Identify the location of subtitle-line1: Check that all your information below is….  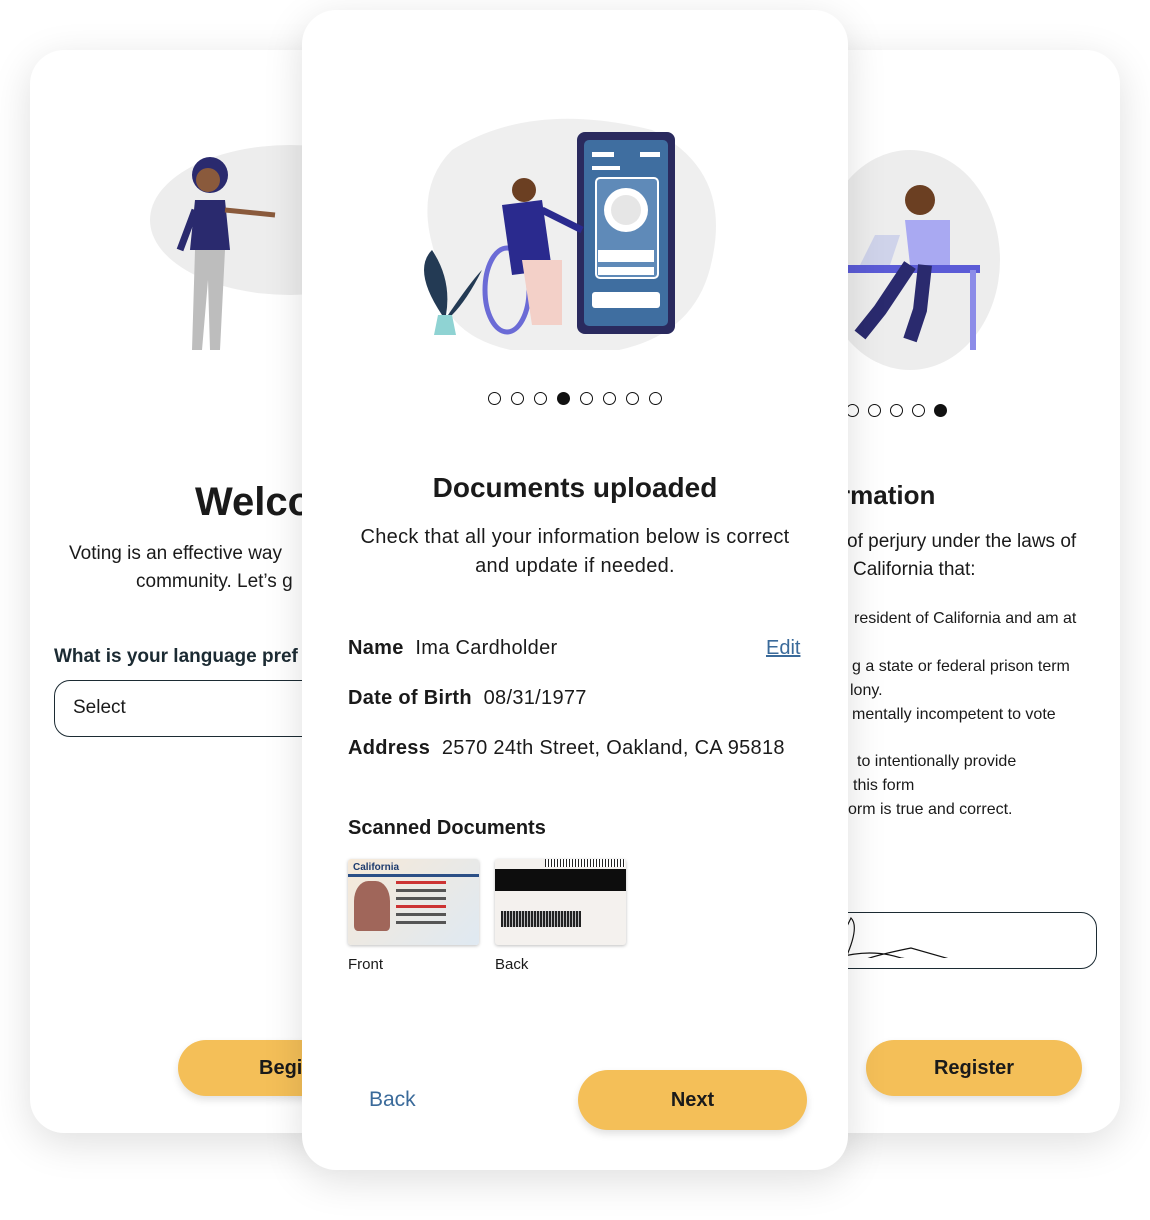
(575, 537).